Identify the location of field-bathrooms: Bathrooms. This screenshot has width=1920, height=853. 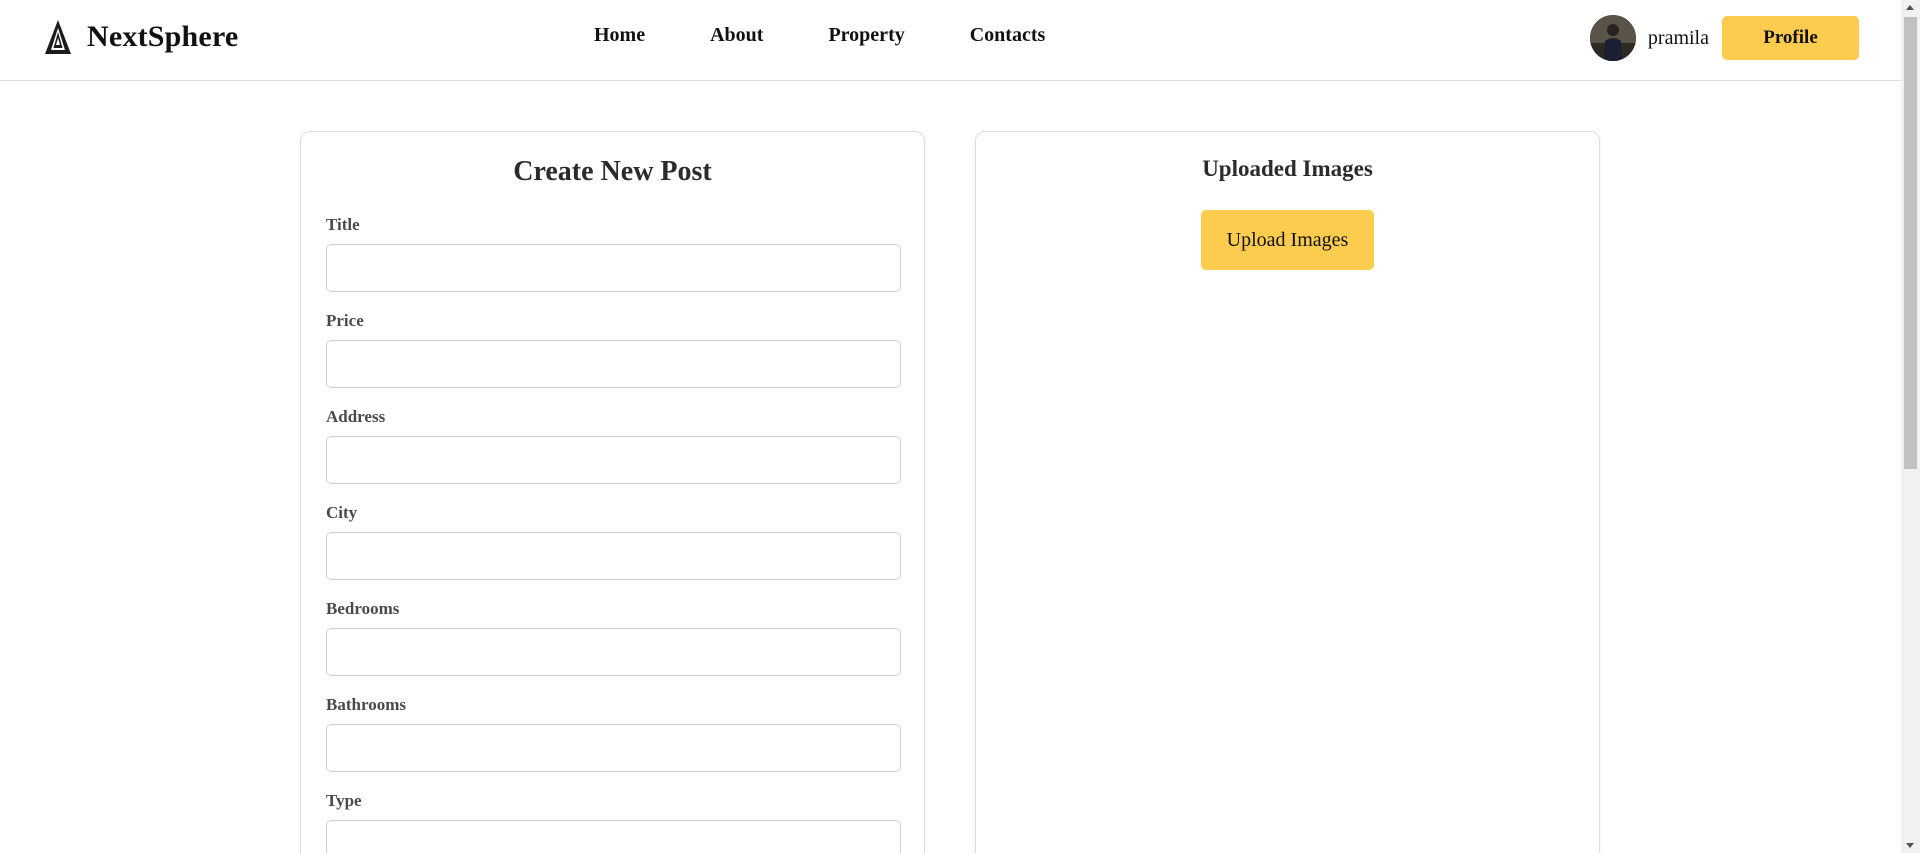
(613, 733).